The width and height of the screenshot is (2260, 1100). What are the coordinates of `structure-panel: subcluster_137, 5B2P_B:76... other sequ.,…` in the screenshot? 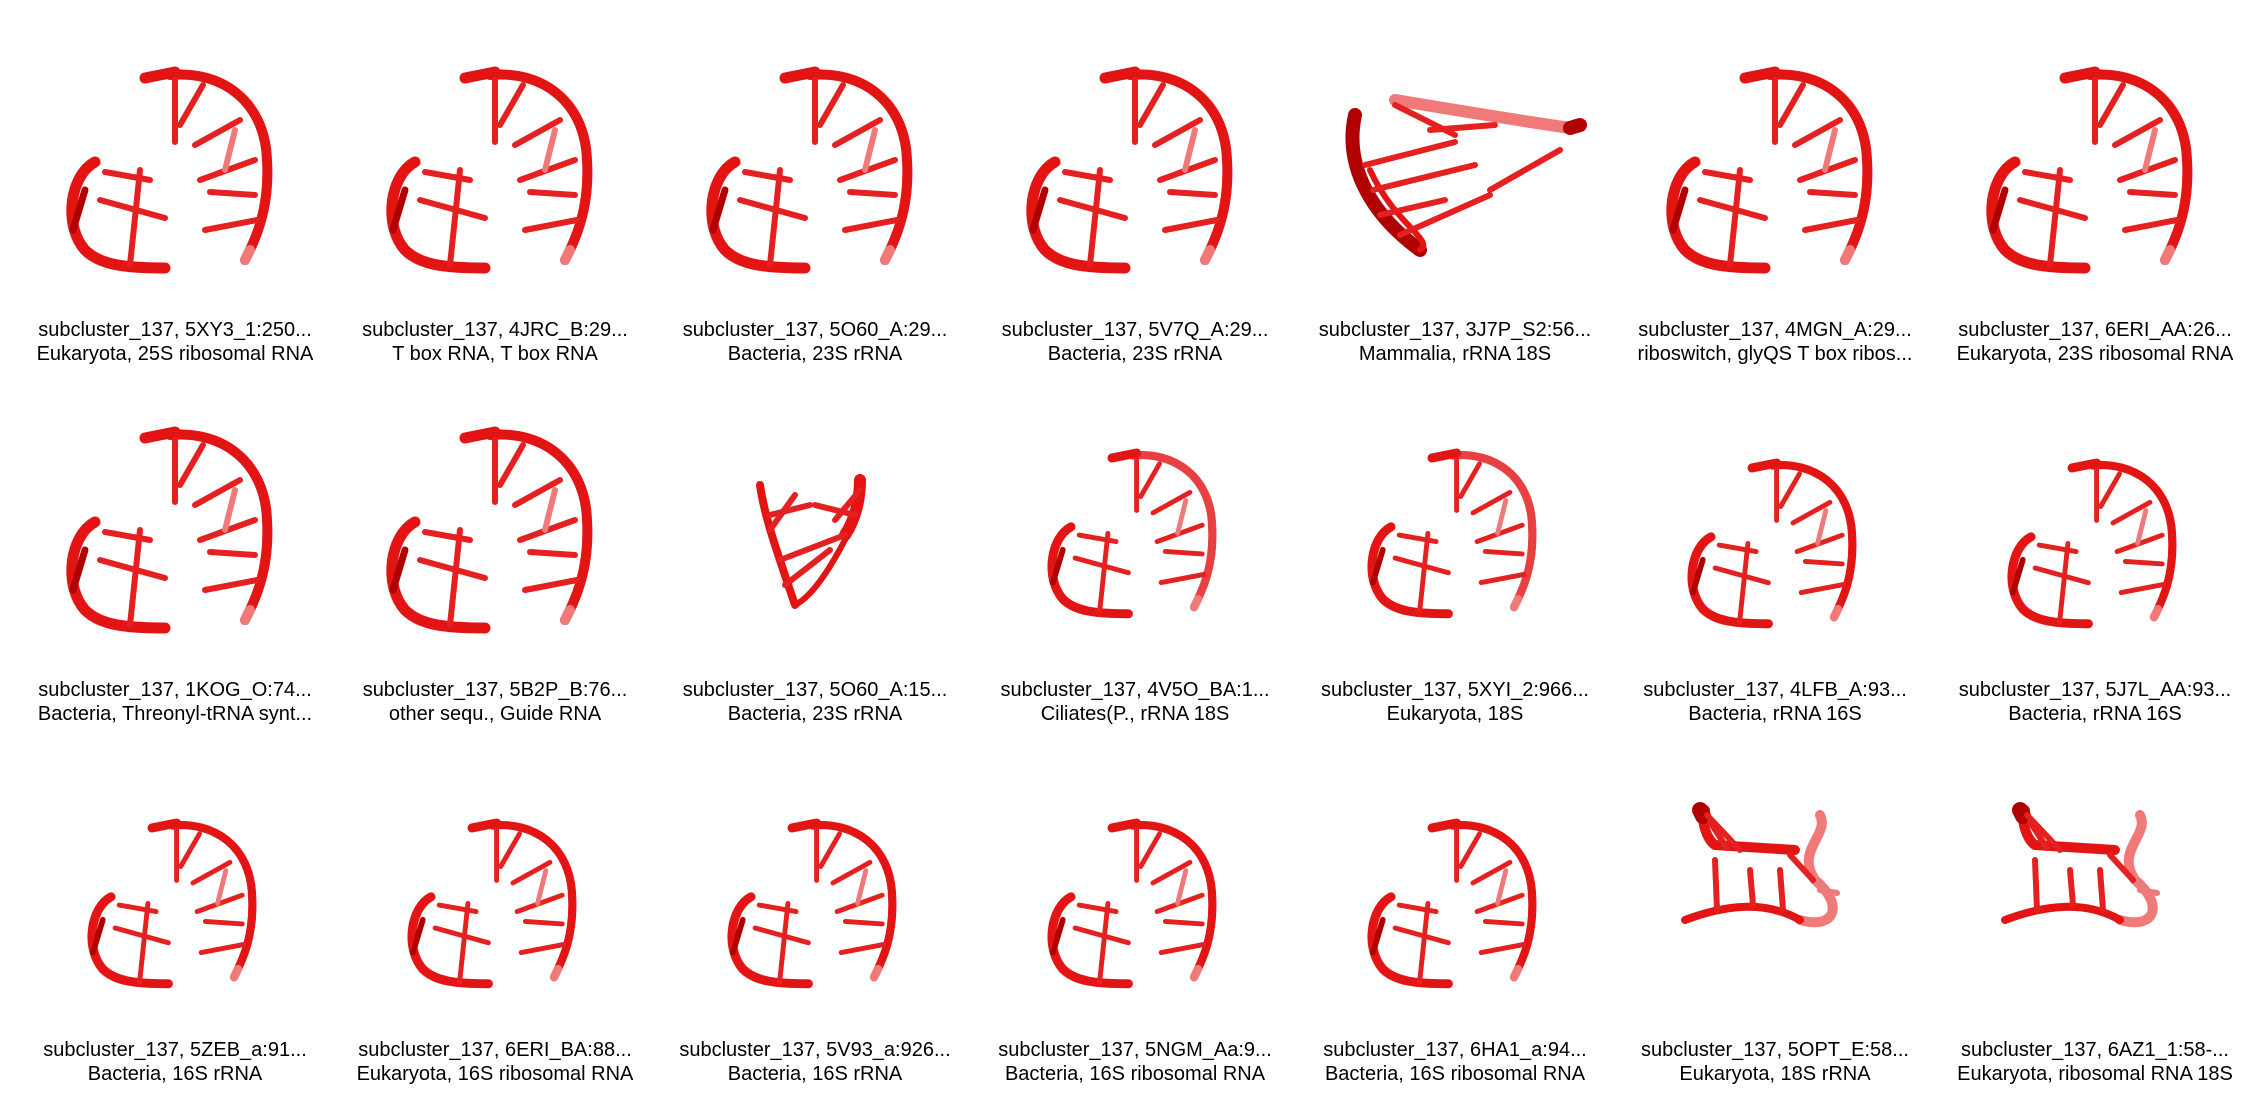 It's located at (495, 542).